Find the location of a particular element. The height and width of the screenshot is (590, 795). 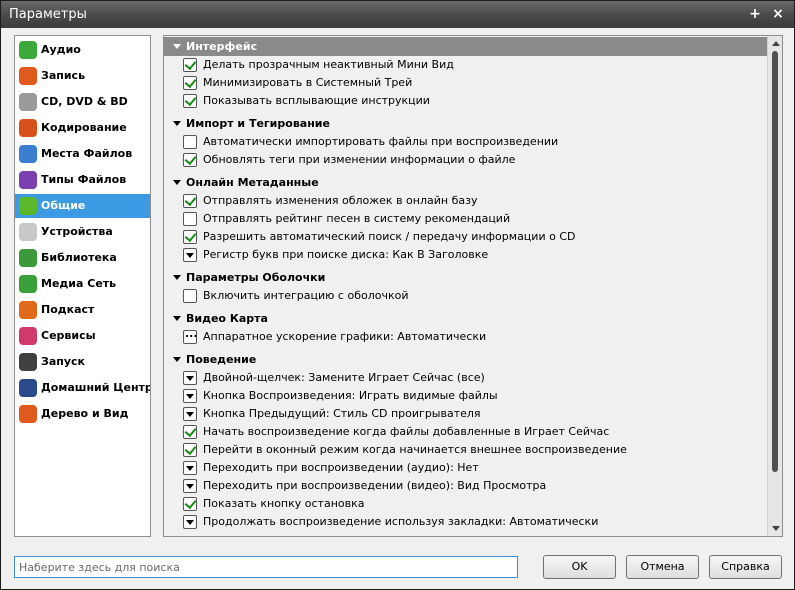

group-header: Интерфейс is located at coordinates (466, 46).